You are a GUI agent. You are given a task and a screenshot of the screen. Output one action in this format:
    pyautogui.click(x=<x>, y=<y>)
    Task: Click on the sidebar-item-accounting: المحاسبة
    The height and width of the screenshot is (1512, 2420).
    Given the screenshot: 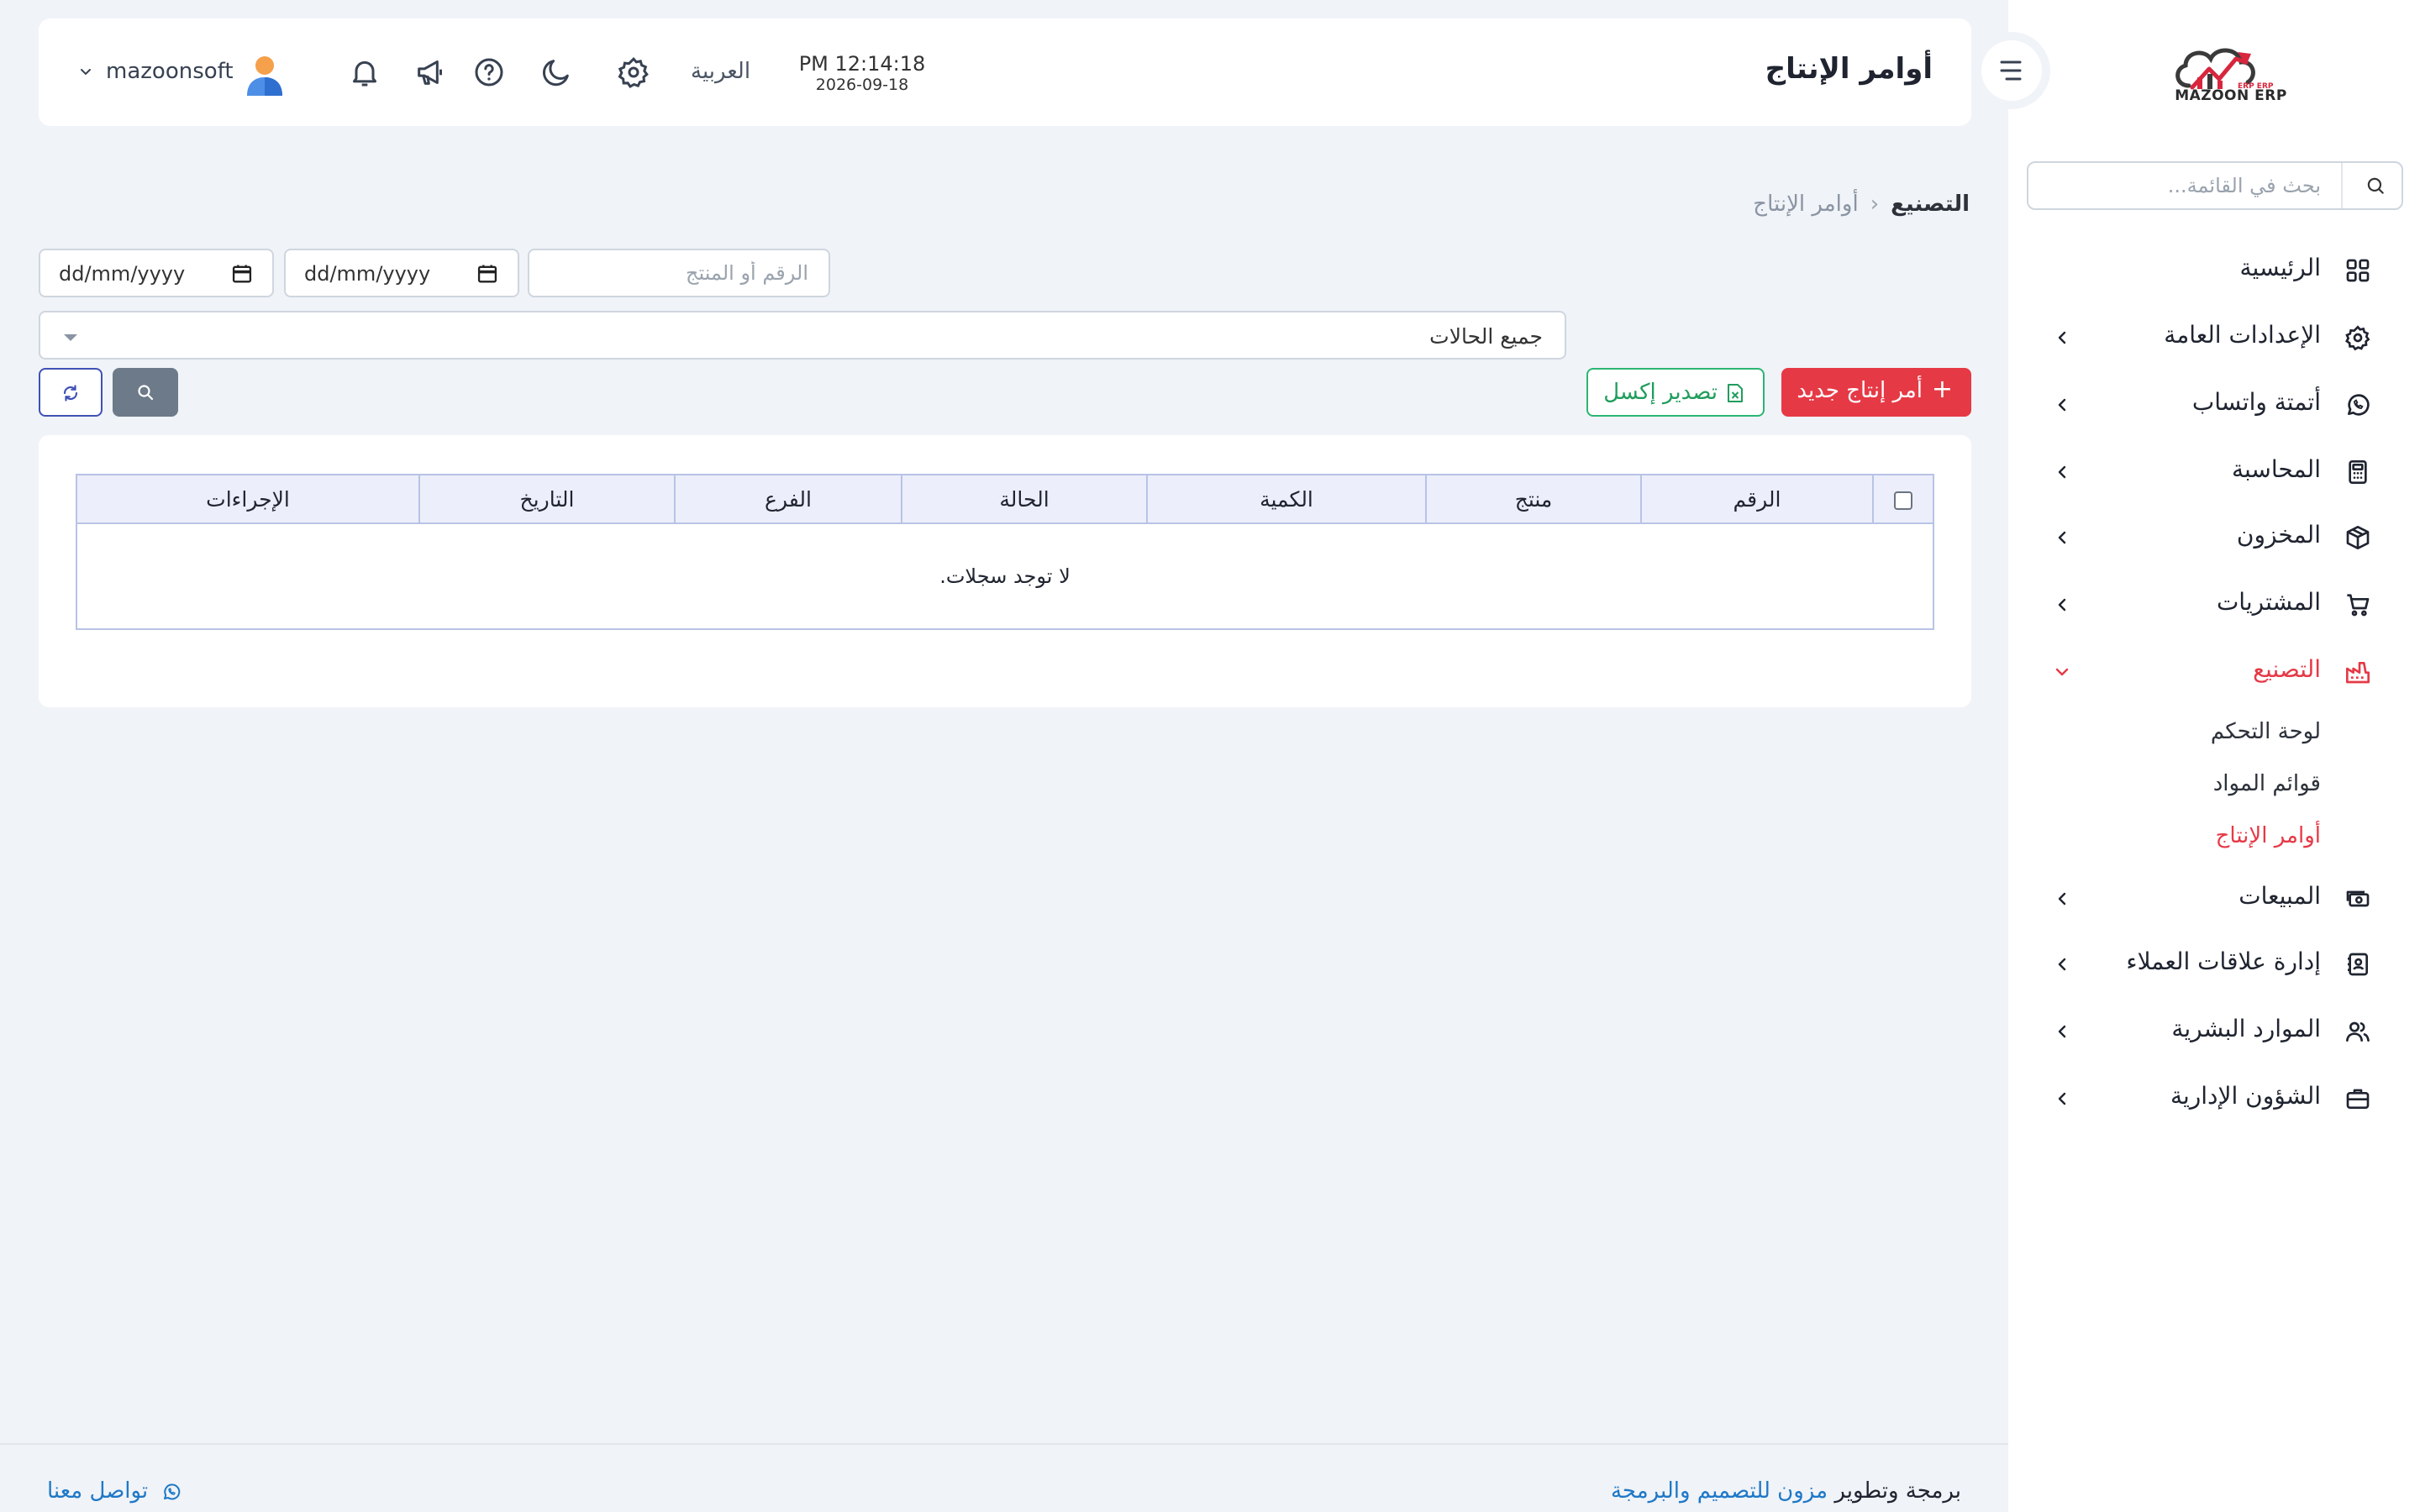 What is the action you would take?
    pyautogui.click(x=2214, y=472)
    